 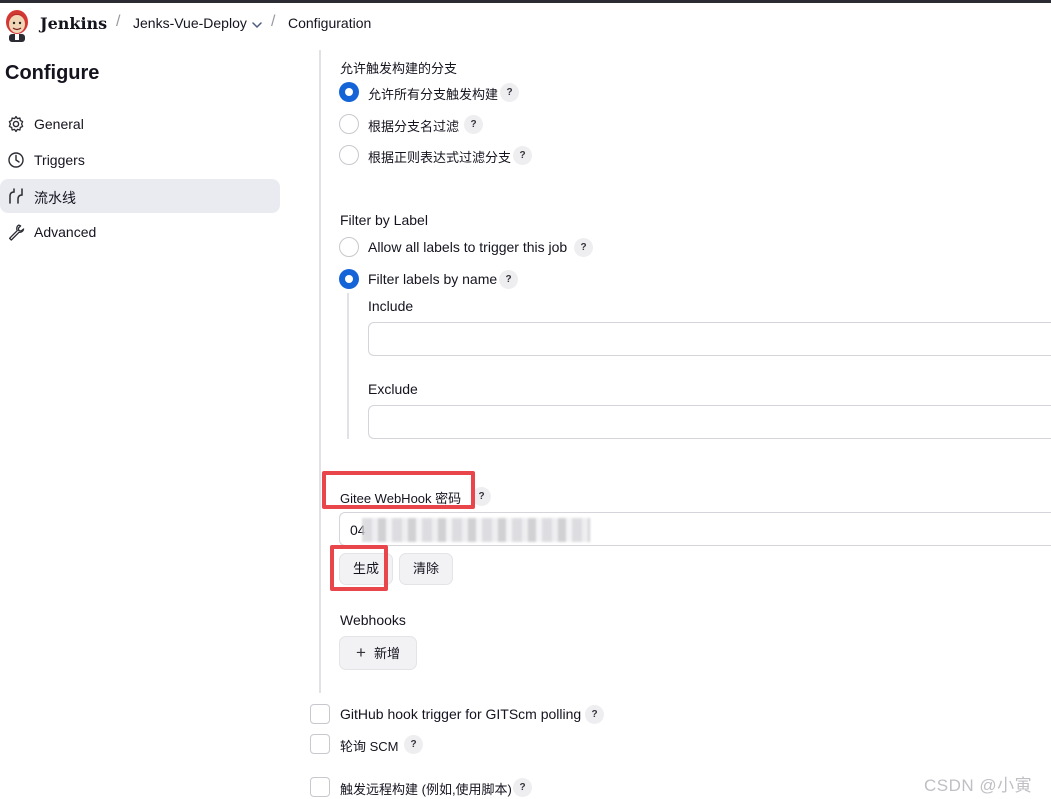 What do you see at coordinates (426, 569) in the screenshot?
I see `clear-button: 清除` at bounding box center [426, 569].